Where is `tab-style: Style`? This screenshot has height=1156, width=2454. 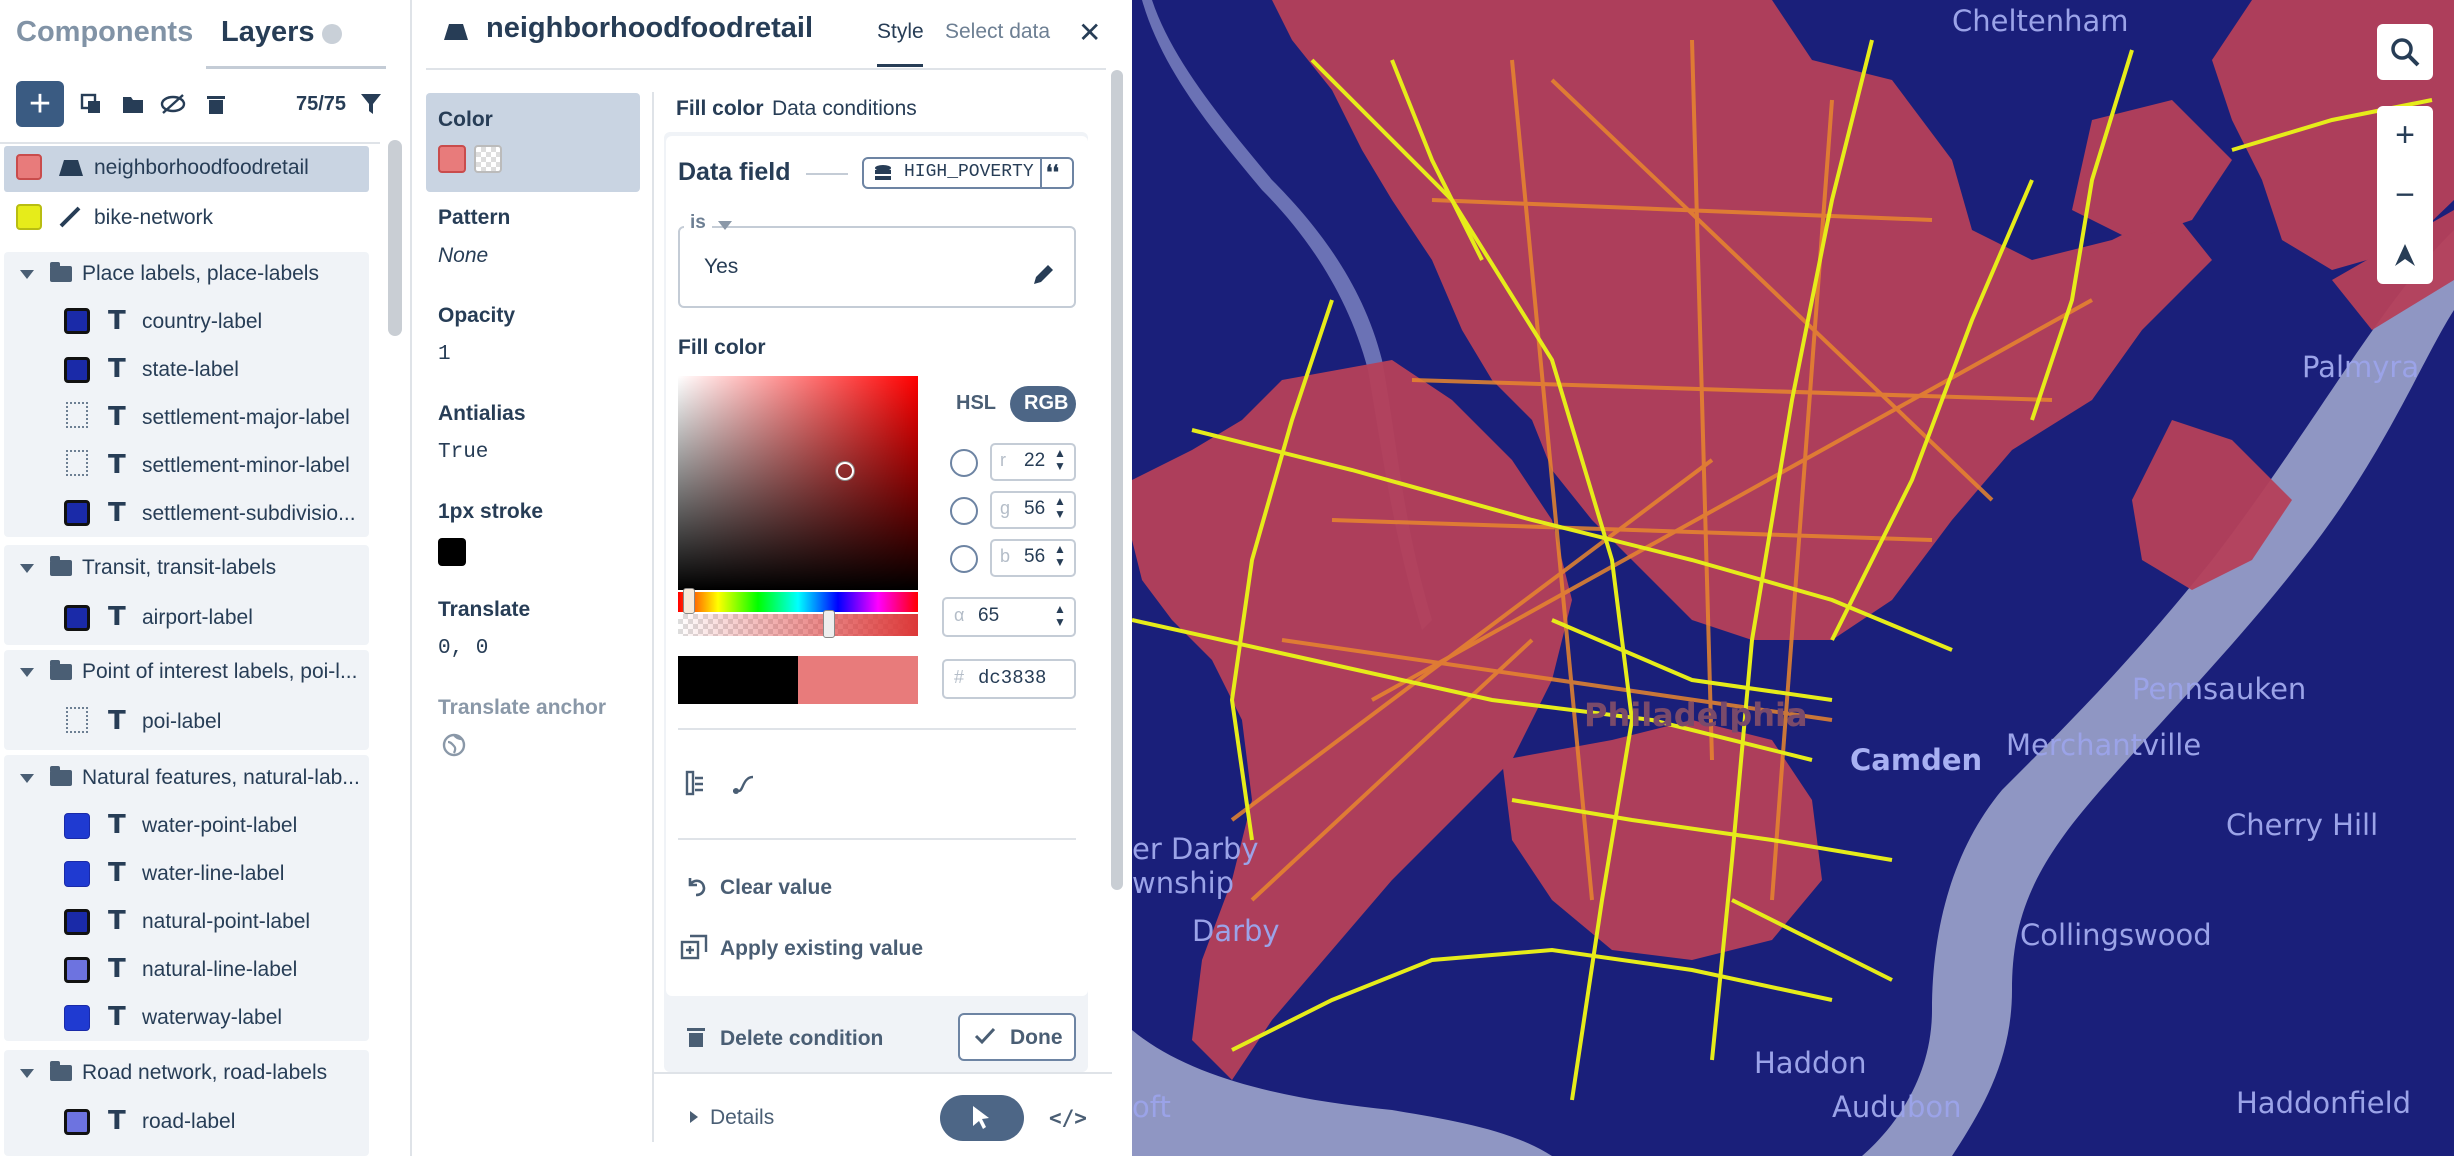 tab-style: Style is located at coordinates (900, 32).